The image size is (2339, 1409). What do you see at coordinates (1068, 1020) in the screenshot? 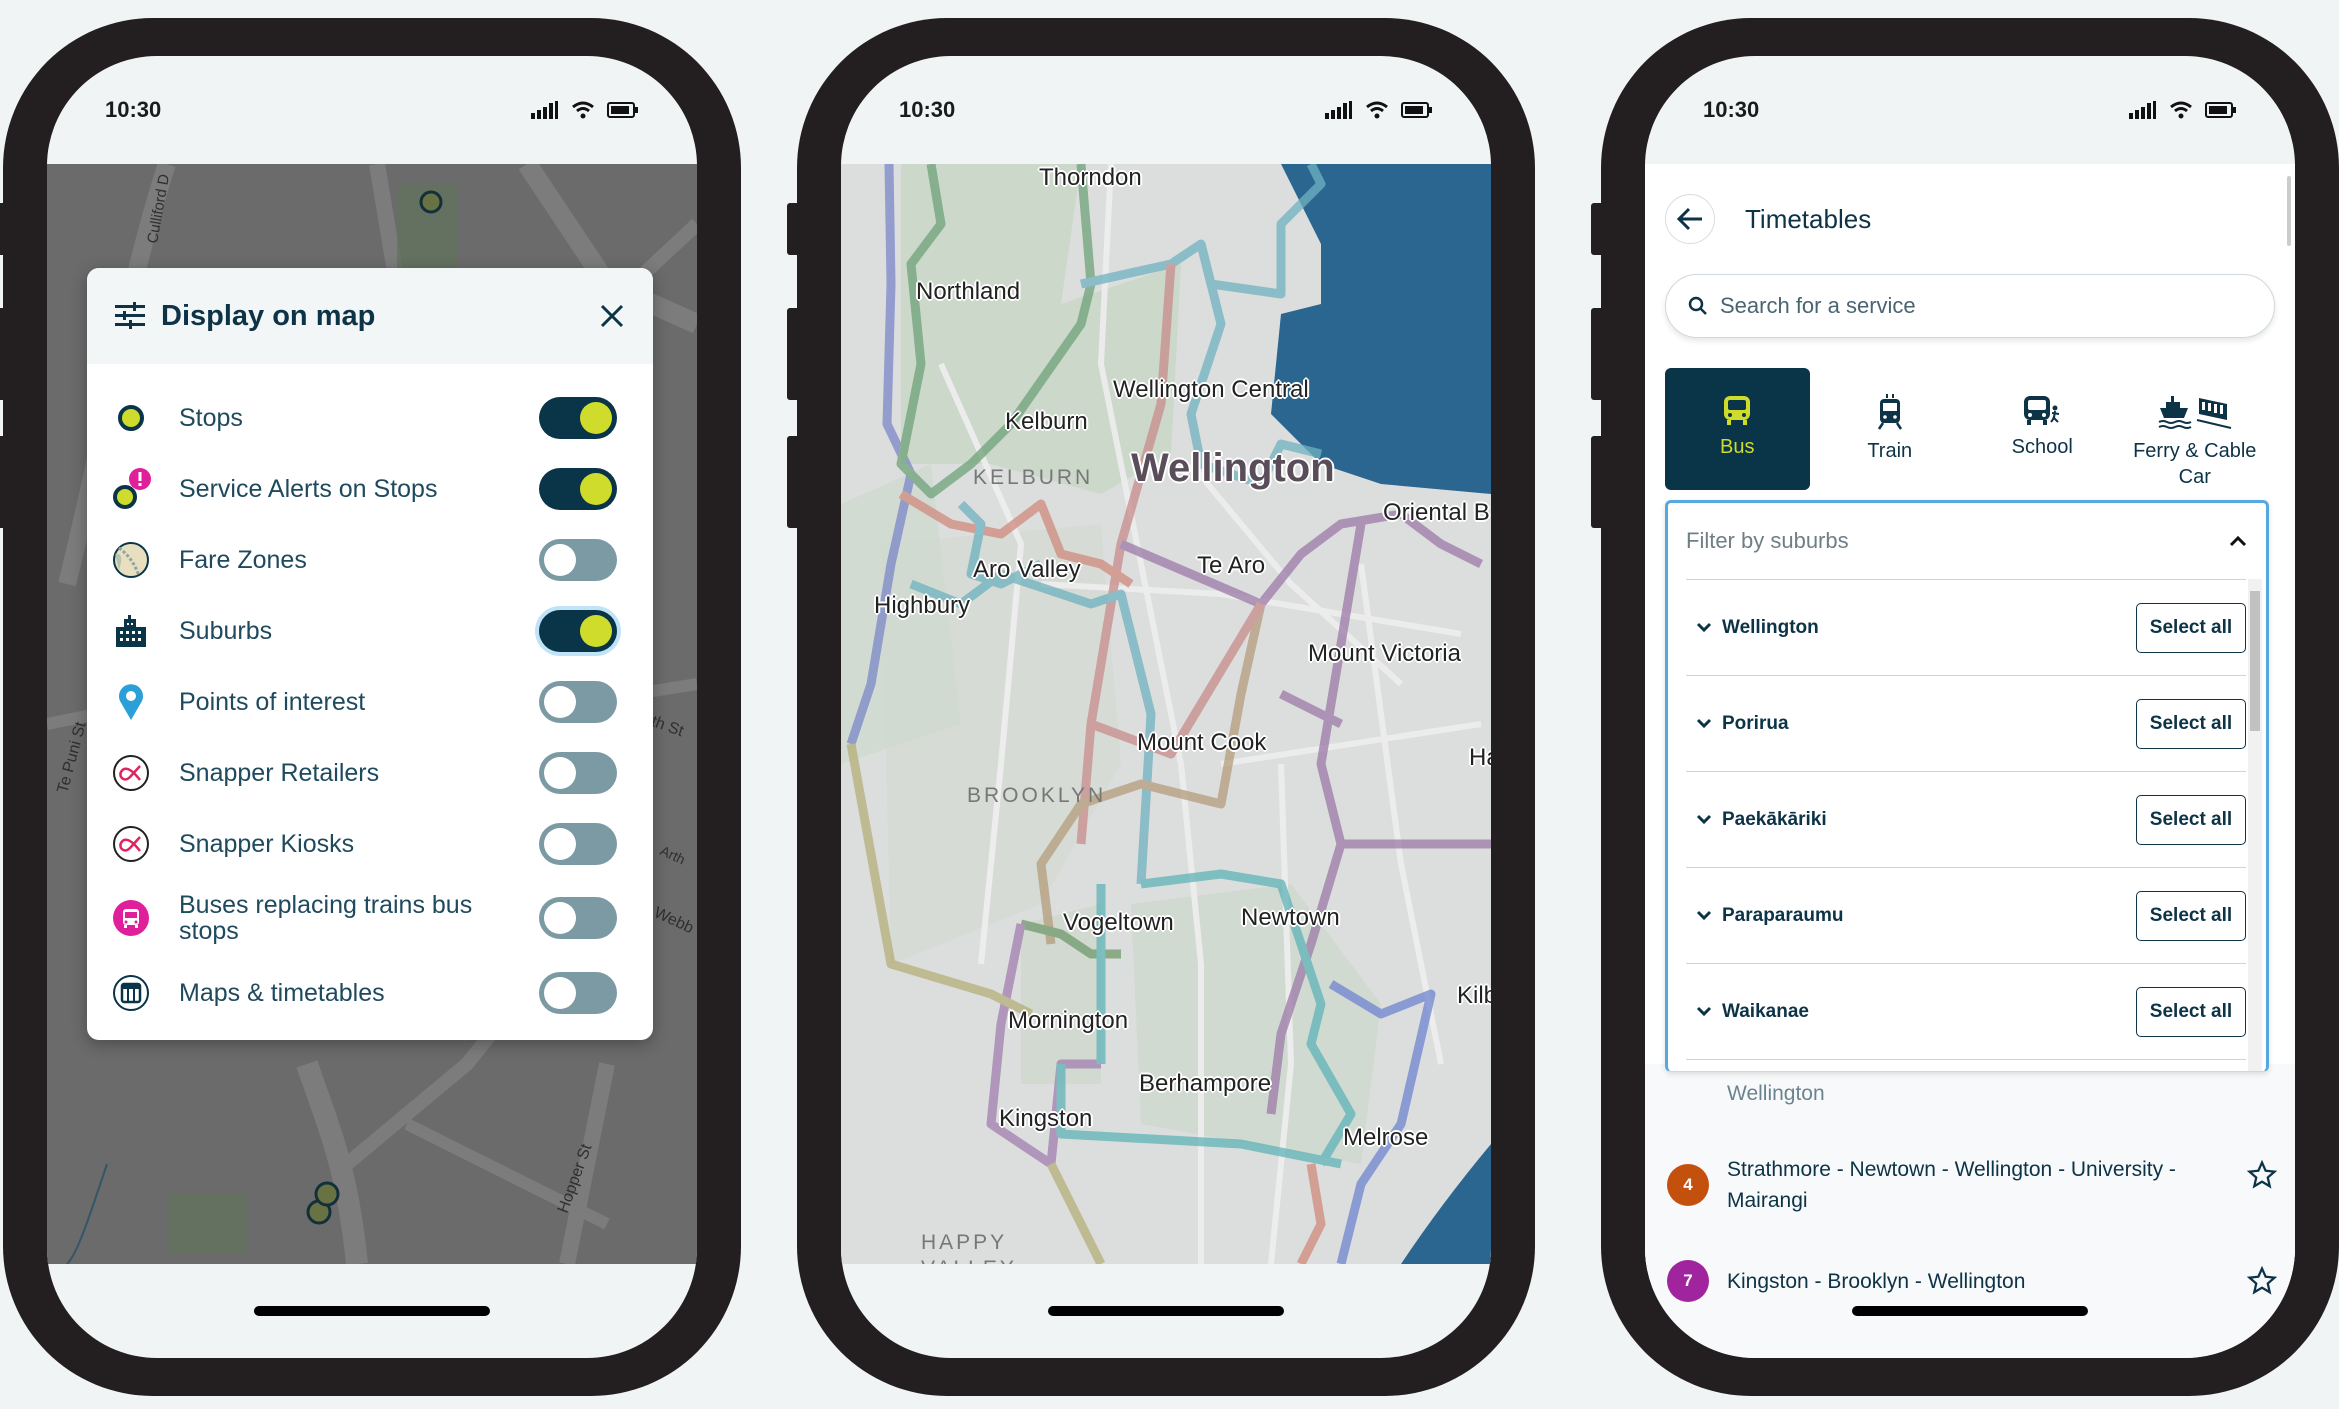
I see `map-label-suburb: Mornington` at bounding box center [1068, 1020].